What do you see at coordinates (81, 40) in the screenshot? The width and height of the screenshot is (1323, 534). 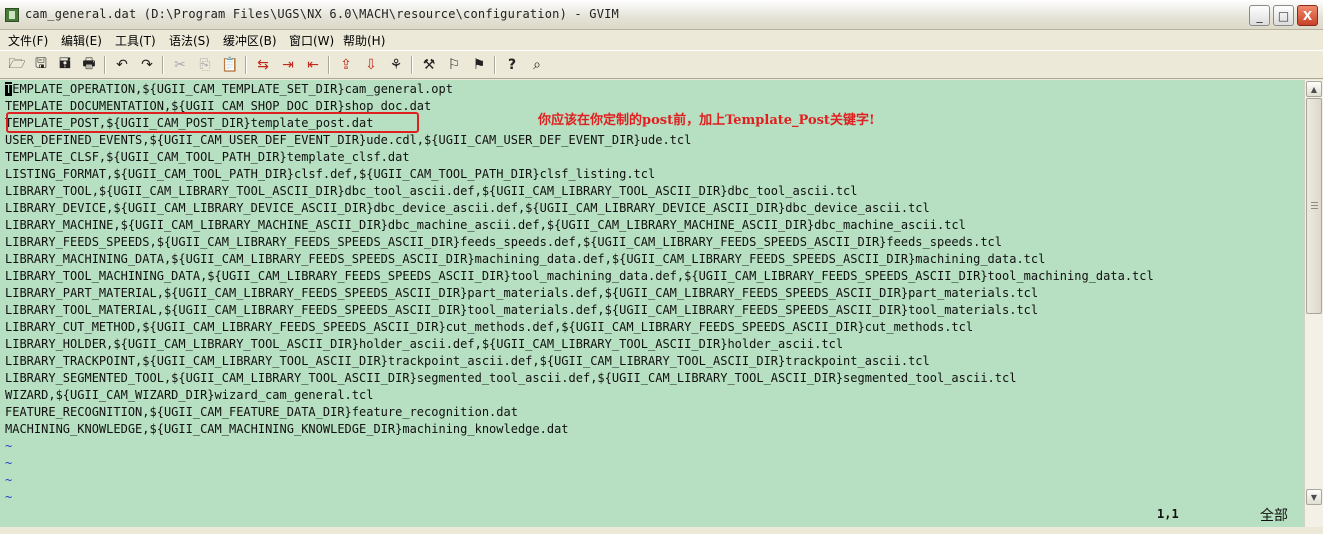 I see `menu-edit: 编辑(E)` at bounding box center [81, 40].